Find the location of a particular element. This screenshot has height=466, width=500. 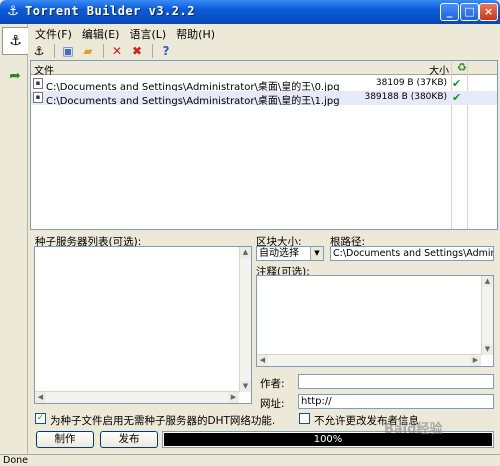

file-size: 38109 B (37KB) is located at coordinates (411, 83).